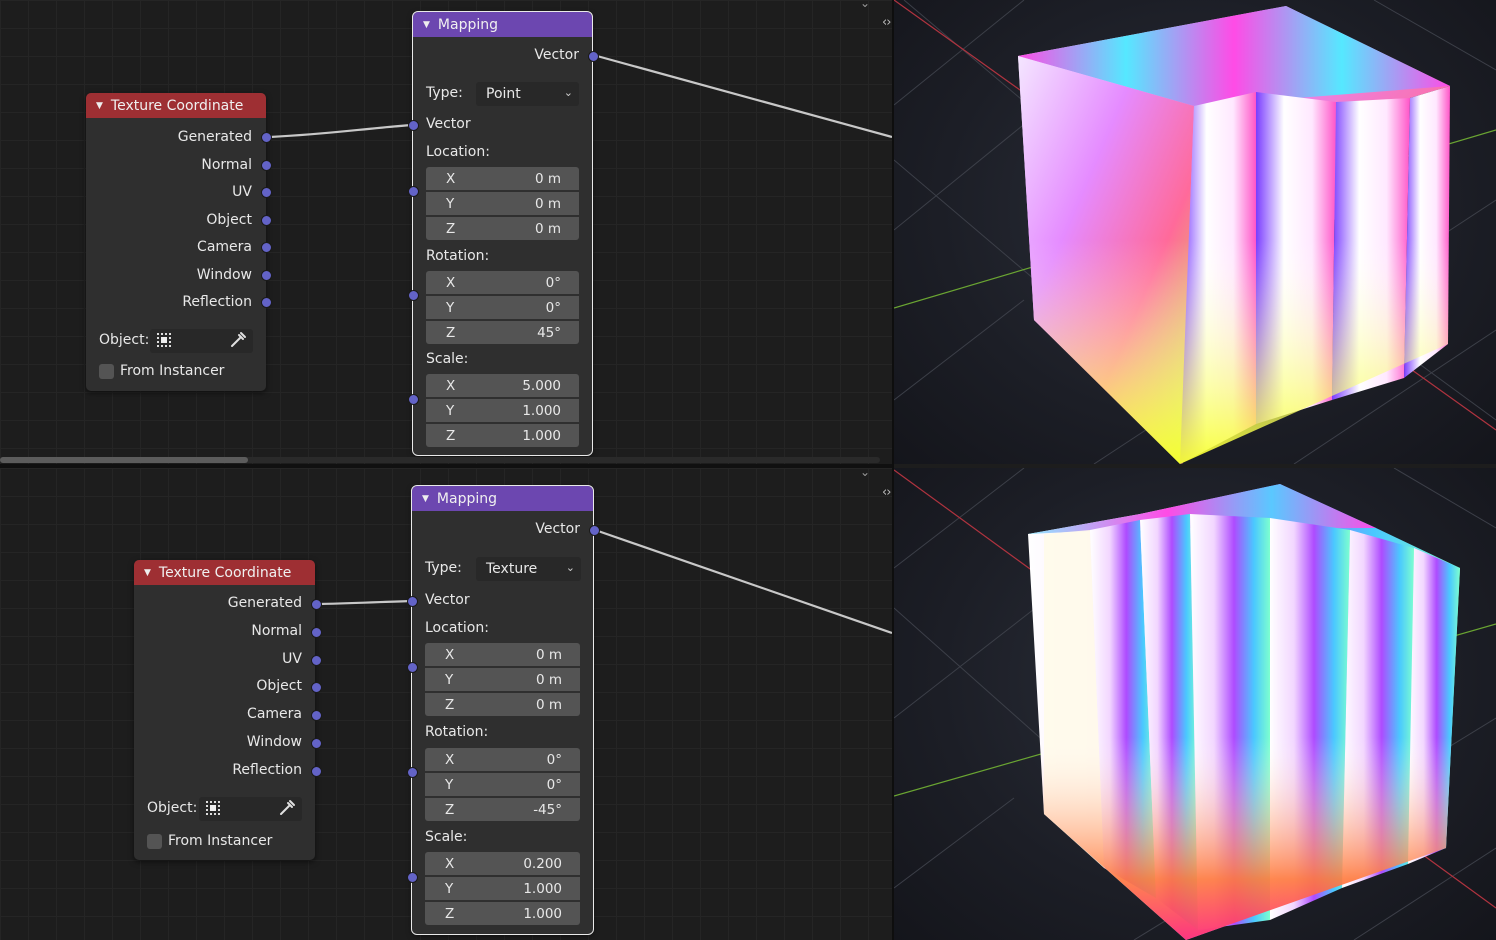 The width and height of the screenshot is (1496, 940). What do you see at coordinates (502, 332) in the screenshot?
I see `rotation-z-field: Z 45°` at bounding box center [502, 332].